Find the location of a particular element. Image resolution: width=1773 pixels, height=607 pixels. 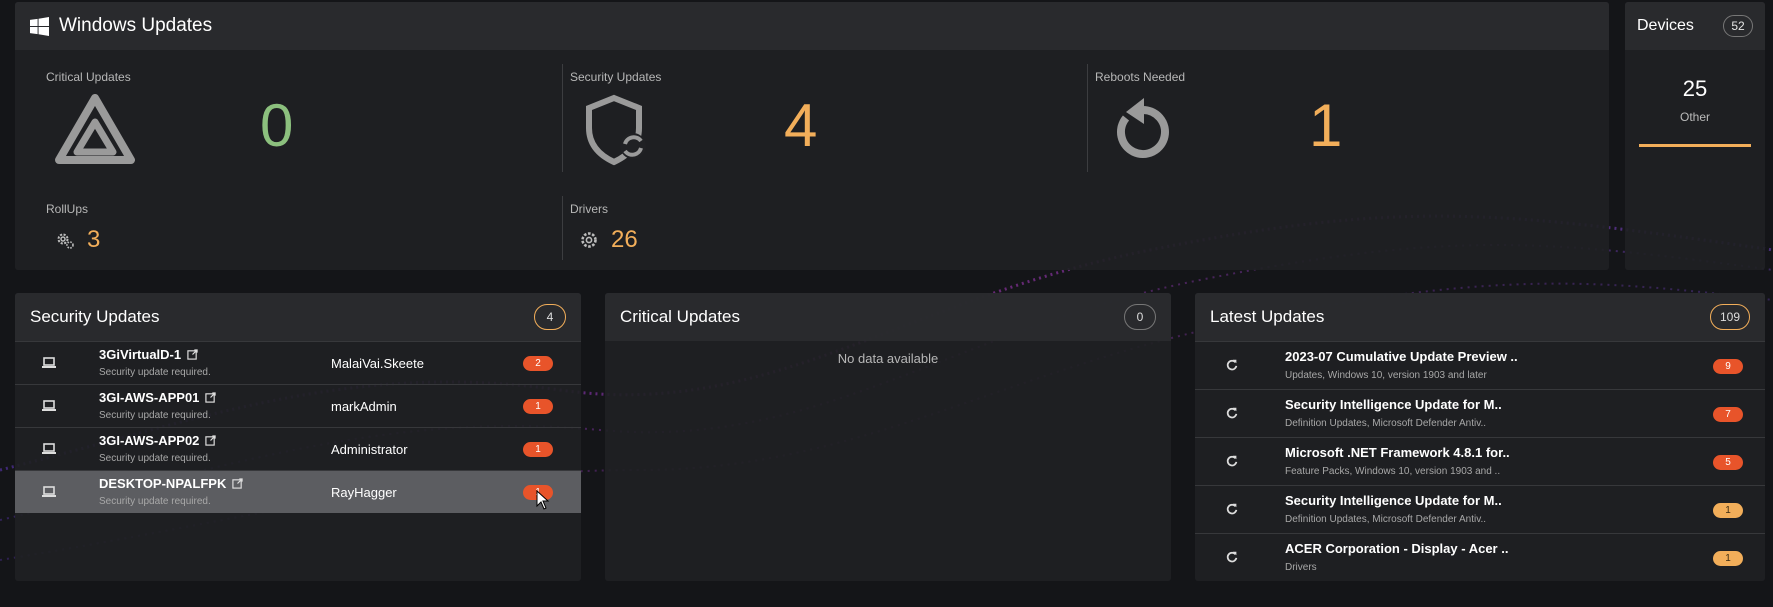

latest-updates-title: Latest Updates is located at coordinates (1267, 316).